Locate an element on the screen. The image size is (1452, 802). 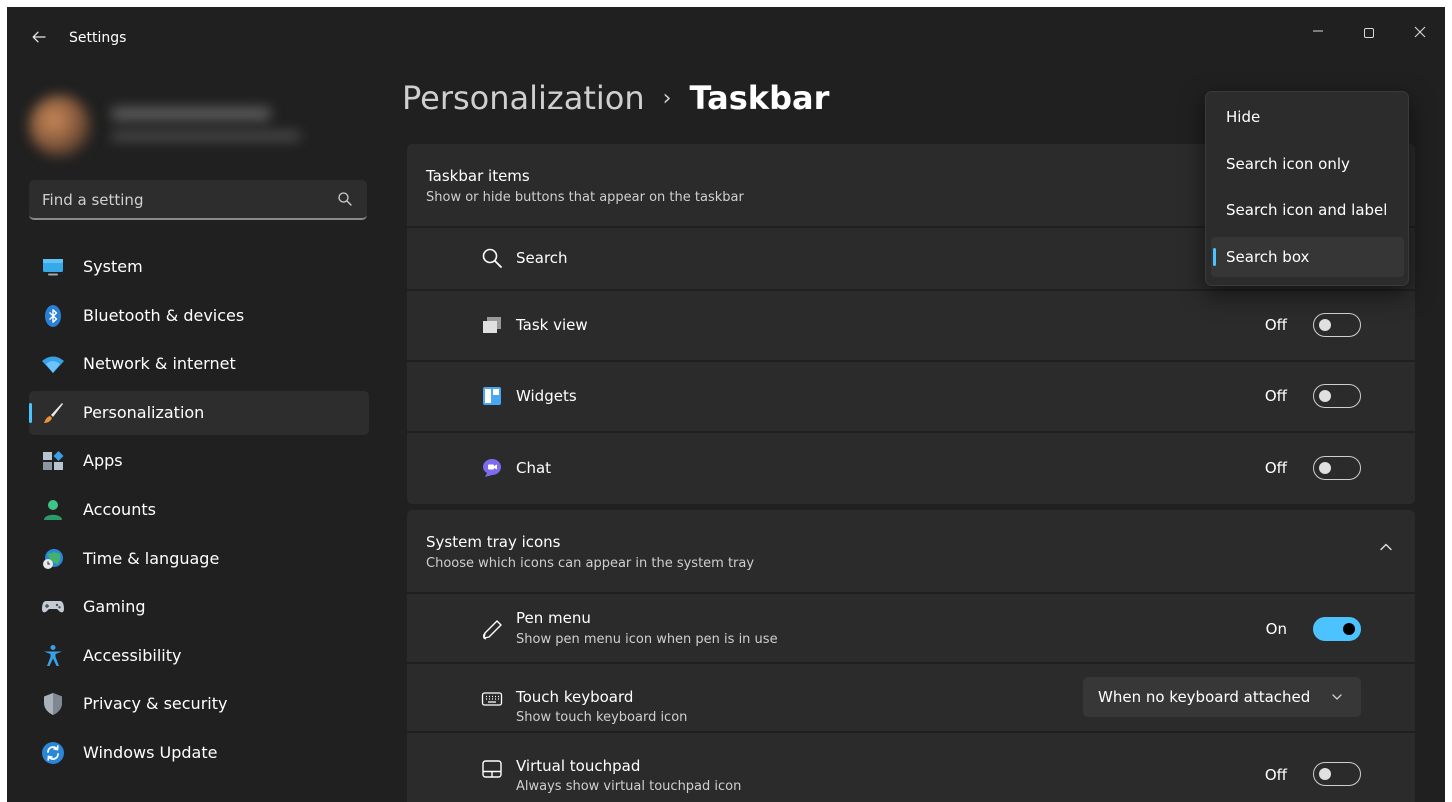
sidebar-item-windows-update: Windows Update is located at coordinates (199, 753).